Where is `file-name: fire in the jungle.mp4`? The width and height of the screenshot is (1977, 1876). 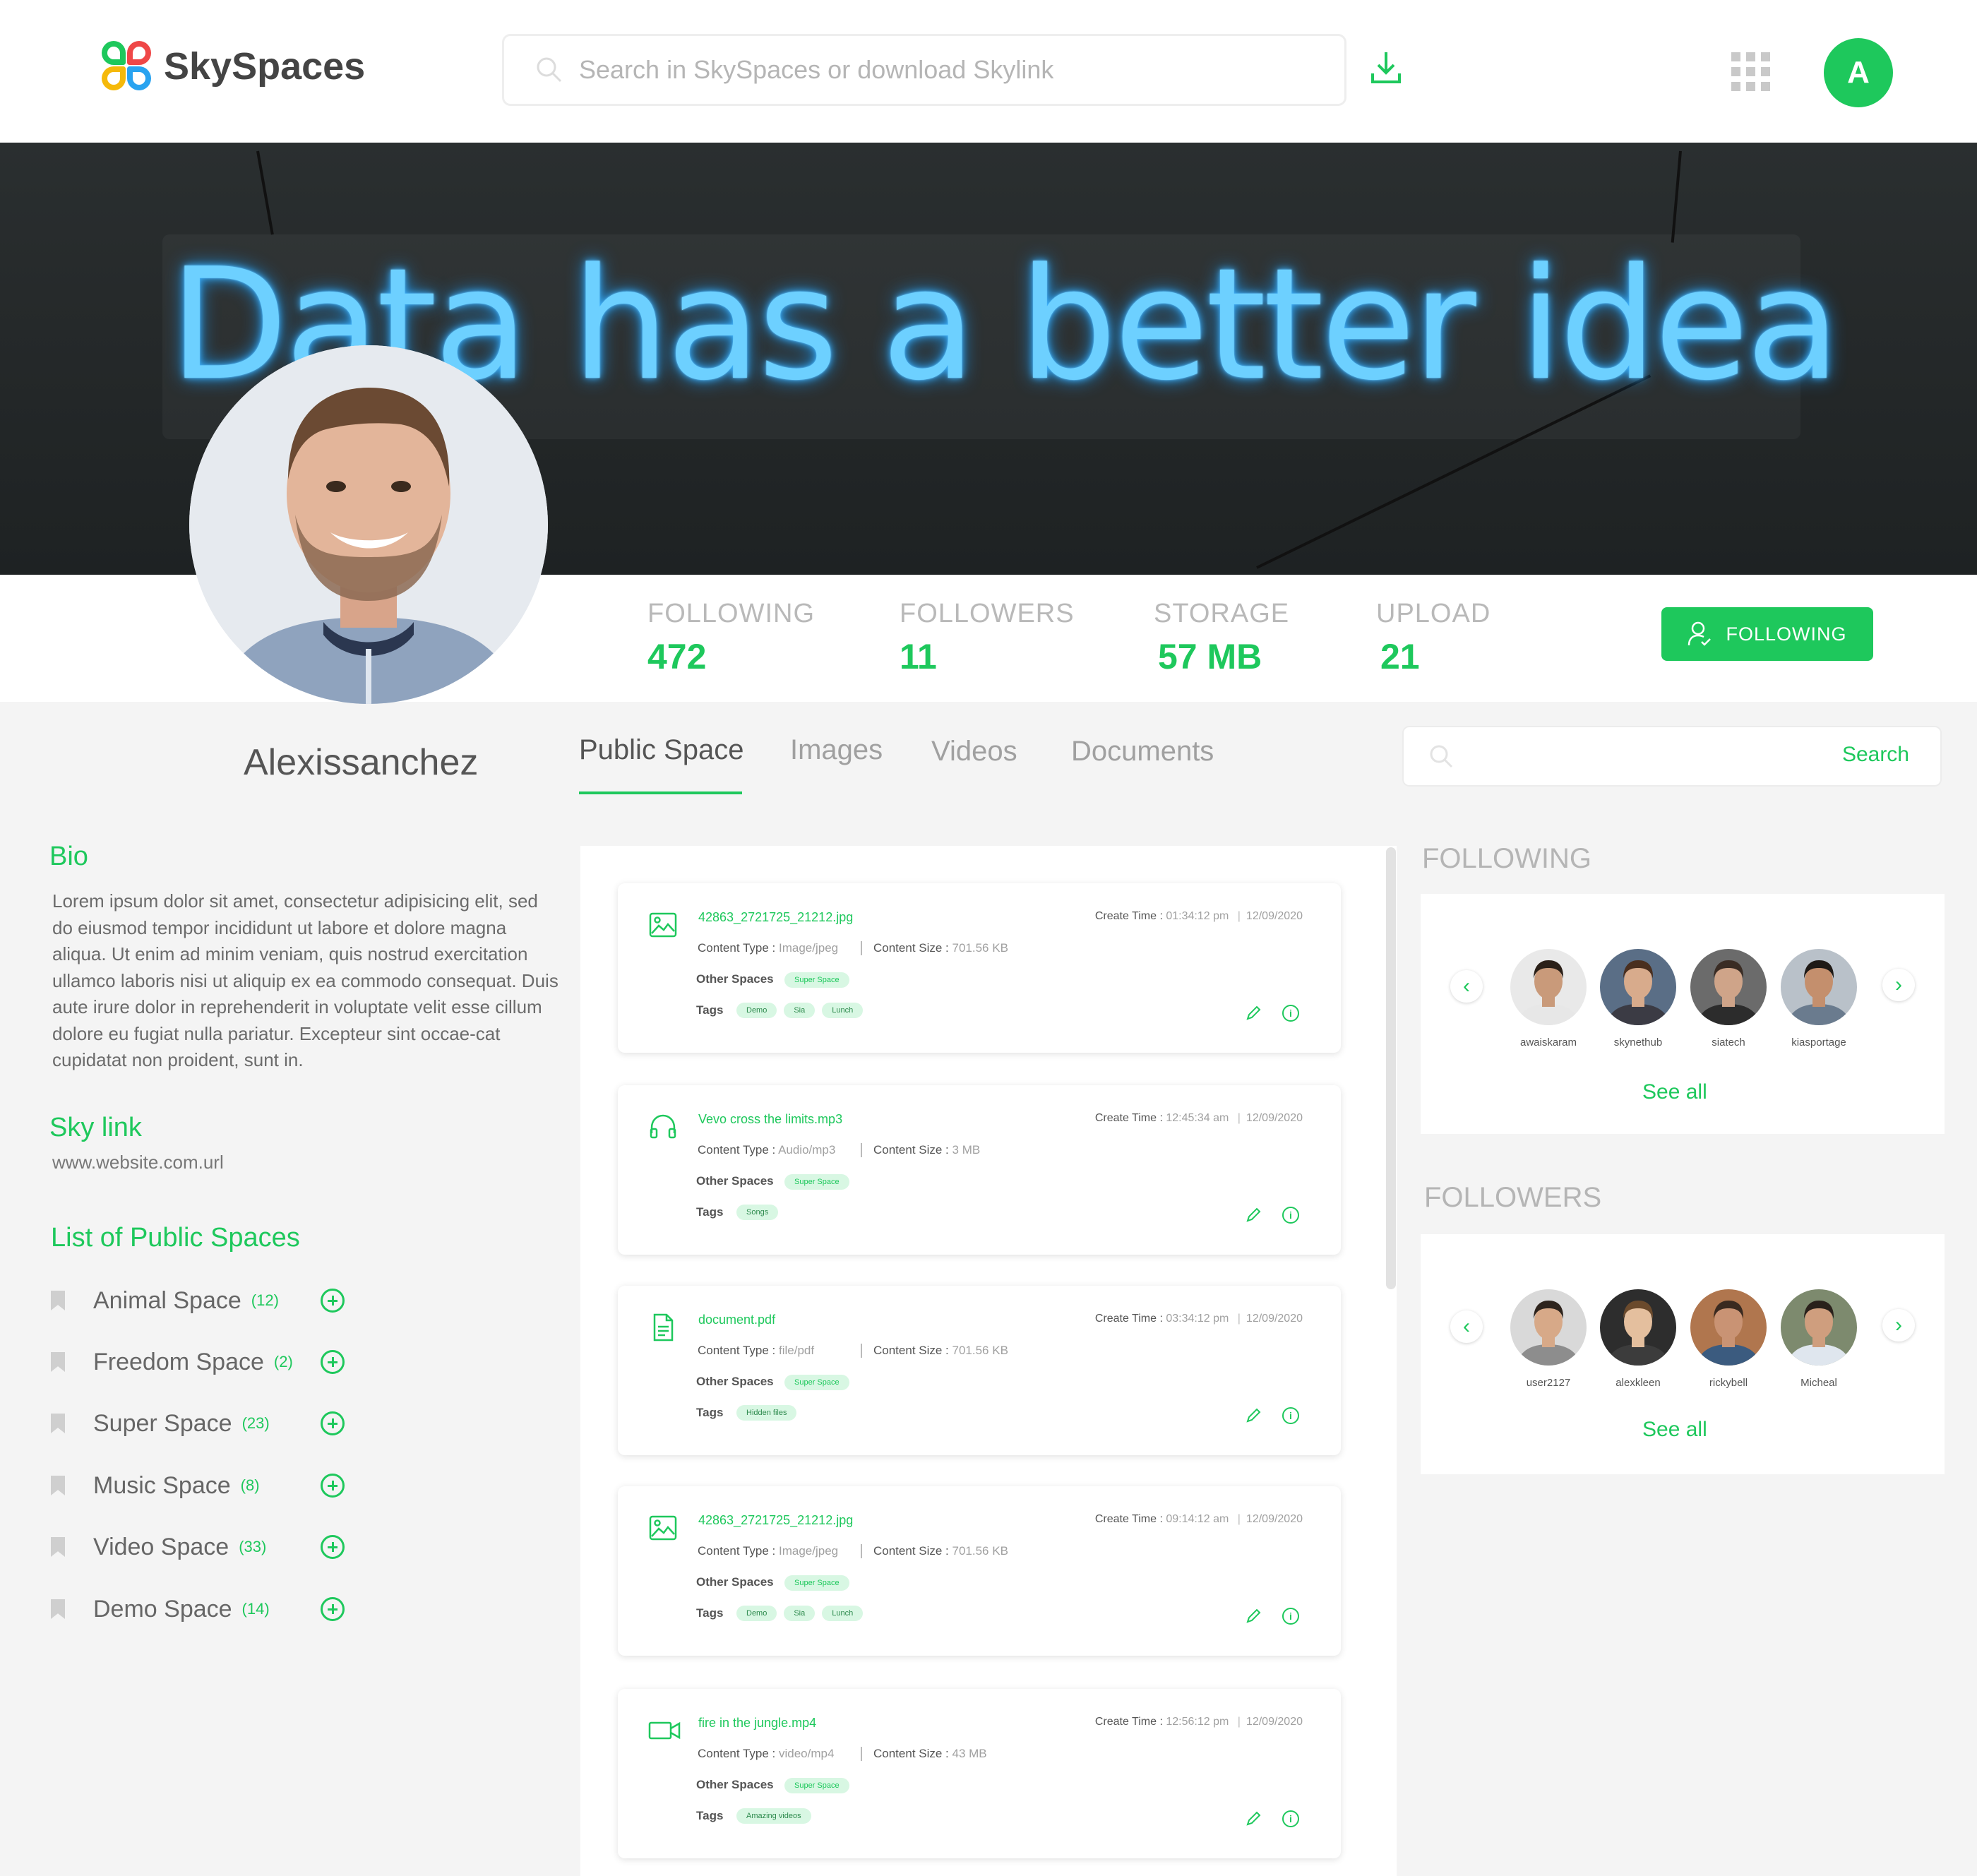 file-name: fire in the jungle.mp4 is located at coordinates (757, 1723).